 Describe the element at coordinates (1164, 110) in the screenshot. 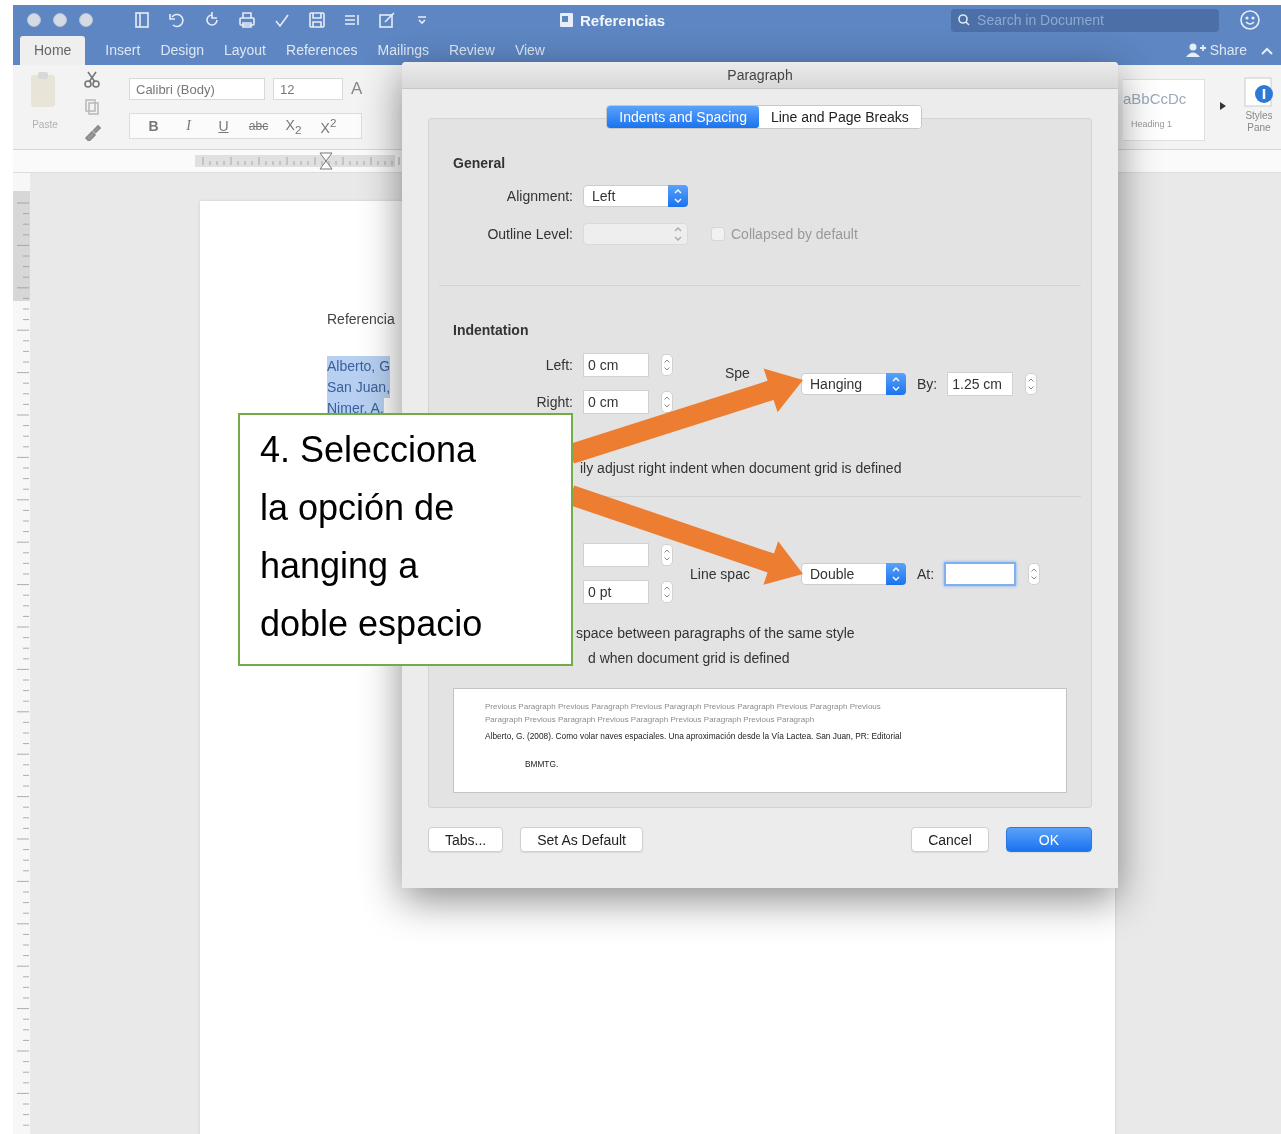

I see `style-gallery: aBbCcDc Heading 1` at that location.